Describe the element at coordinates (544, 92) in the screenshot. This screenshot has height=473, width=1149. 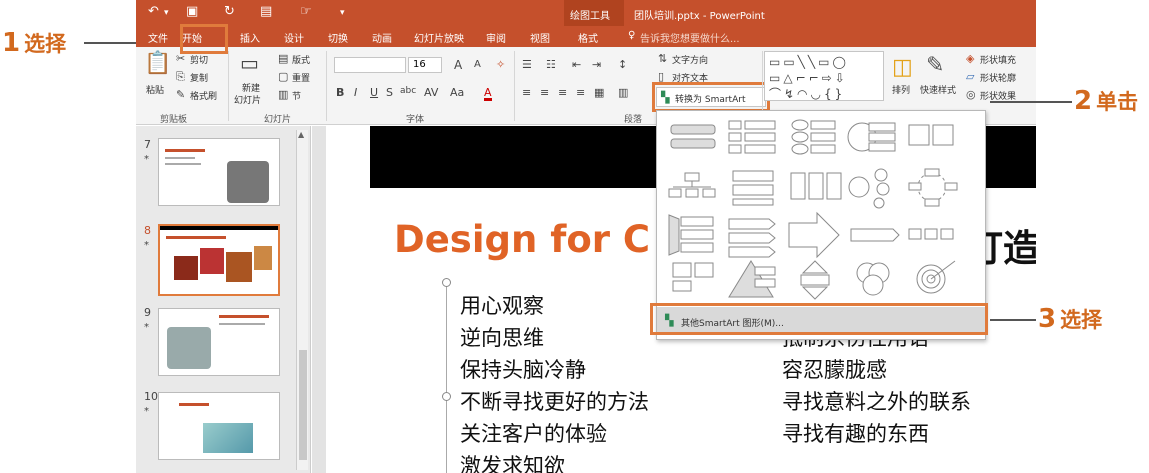
I see `align-center-icon: ≡` at that location.